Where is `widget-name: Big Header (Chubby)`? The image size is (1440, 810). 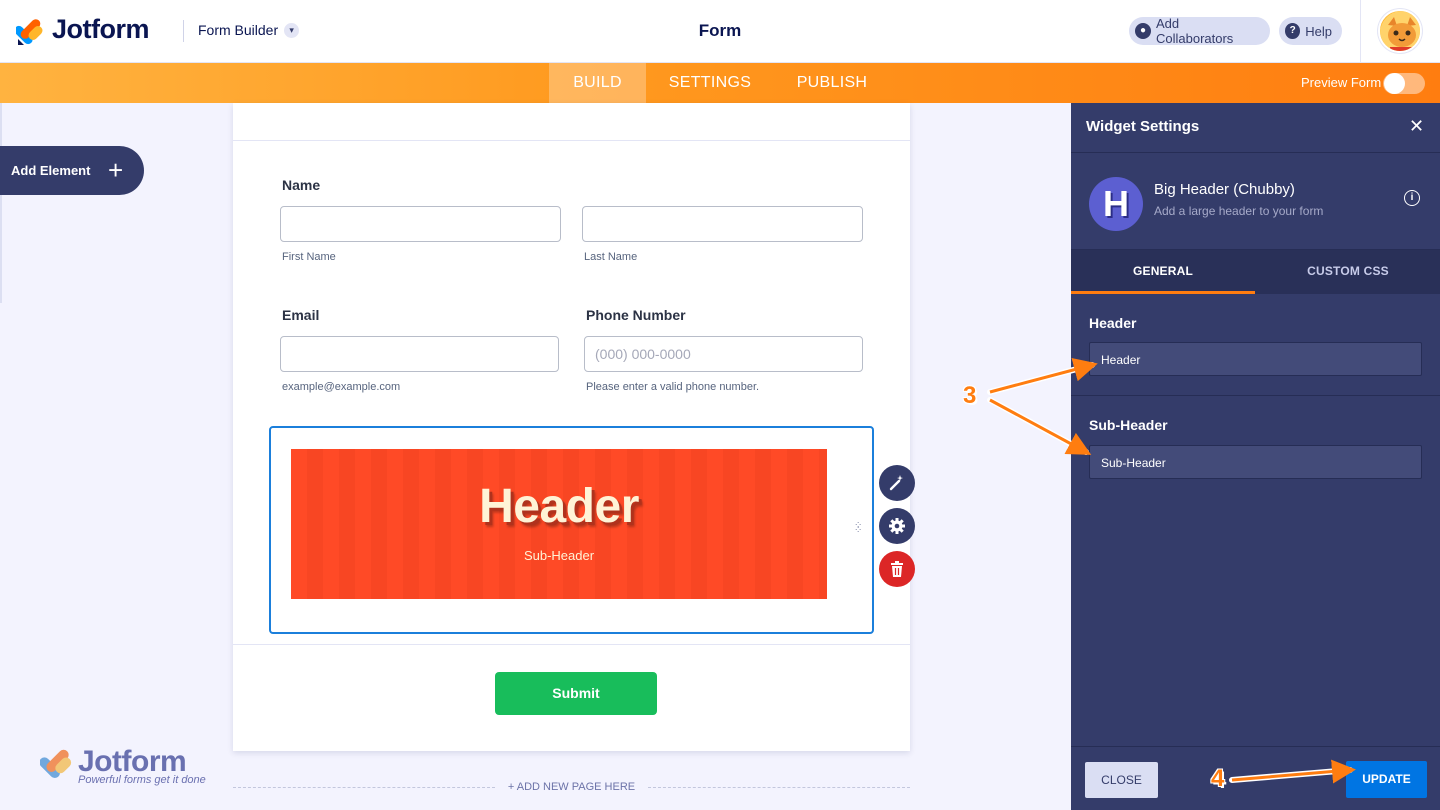 widget-name: Big Header (Chubby) is located at coordinates (1224, 189).